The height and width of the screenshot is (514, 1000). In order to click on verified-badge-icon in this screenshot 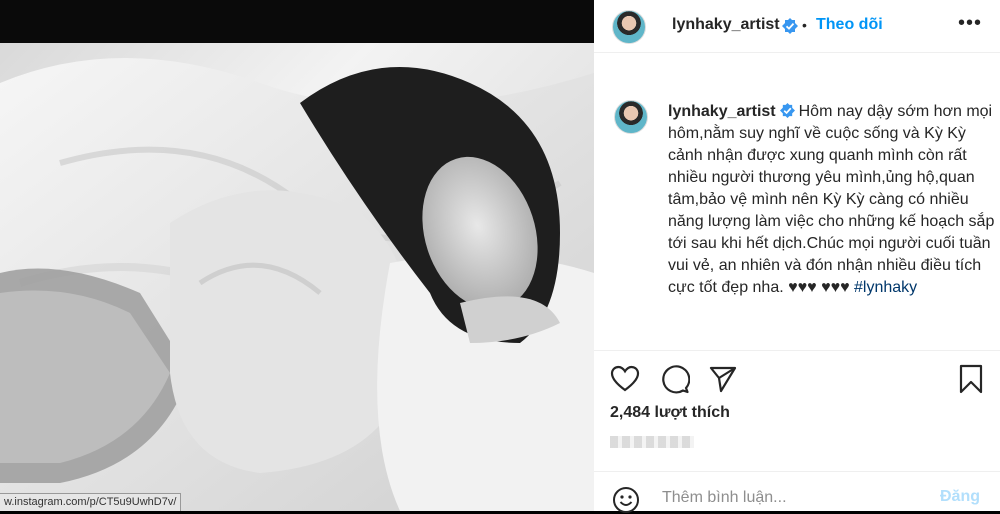, I will do `click(790, 26)`.